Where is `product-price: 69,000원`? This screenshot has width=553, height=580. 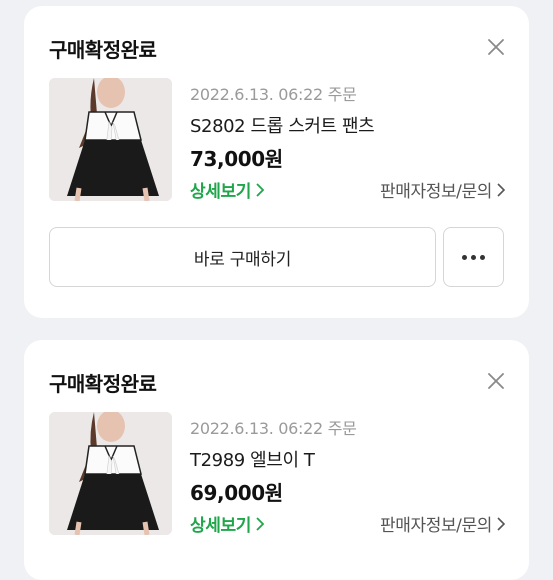
product-price: 69,000원 is located at coordinates (236, 493).